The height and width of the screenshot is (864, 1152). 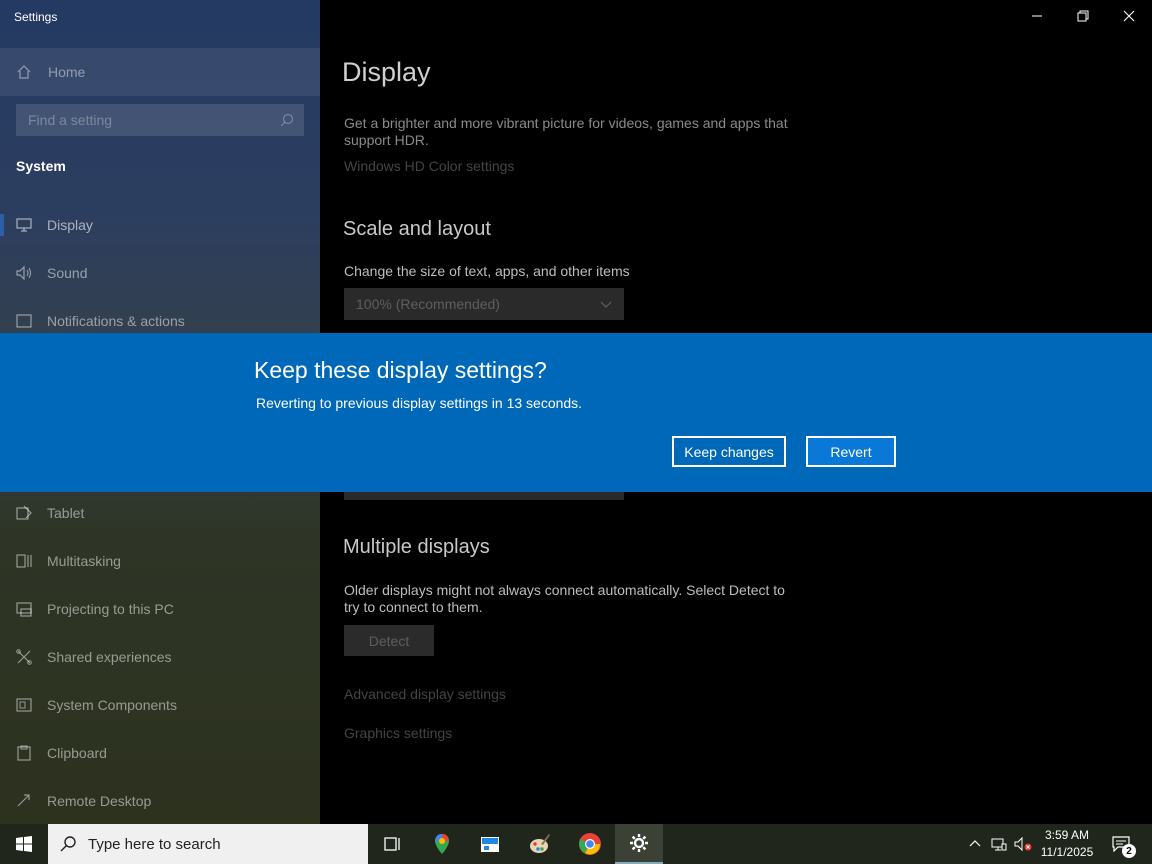 What do you see at coordinates (66, 513) in the screenshot?
I see `sidebar-item-label: Tablet` at bounding box center [66, 513].